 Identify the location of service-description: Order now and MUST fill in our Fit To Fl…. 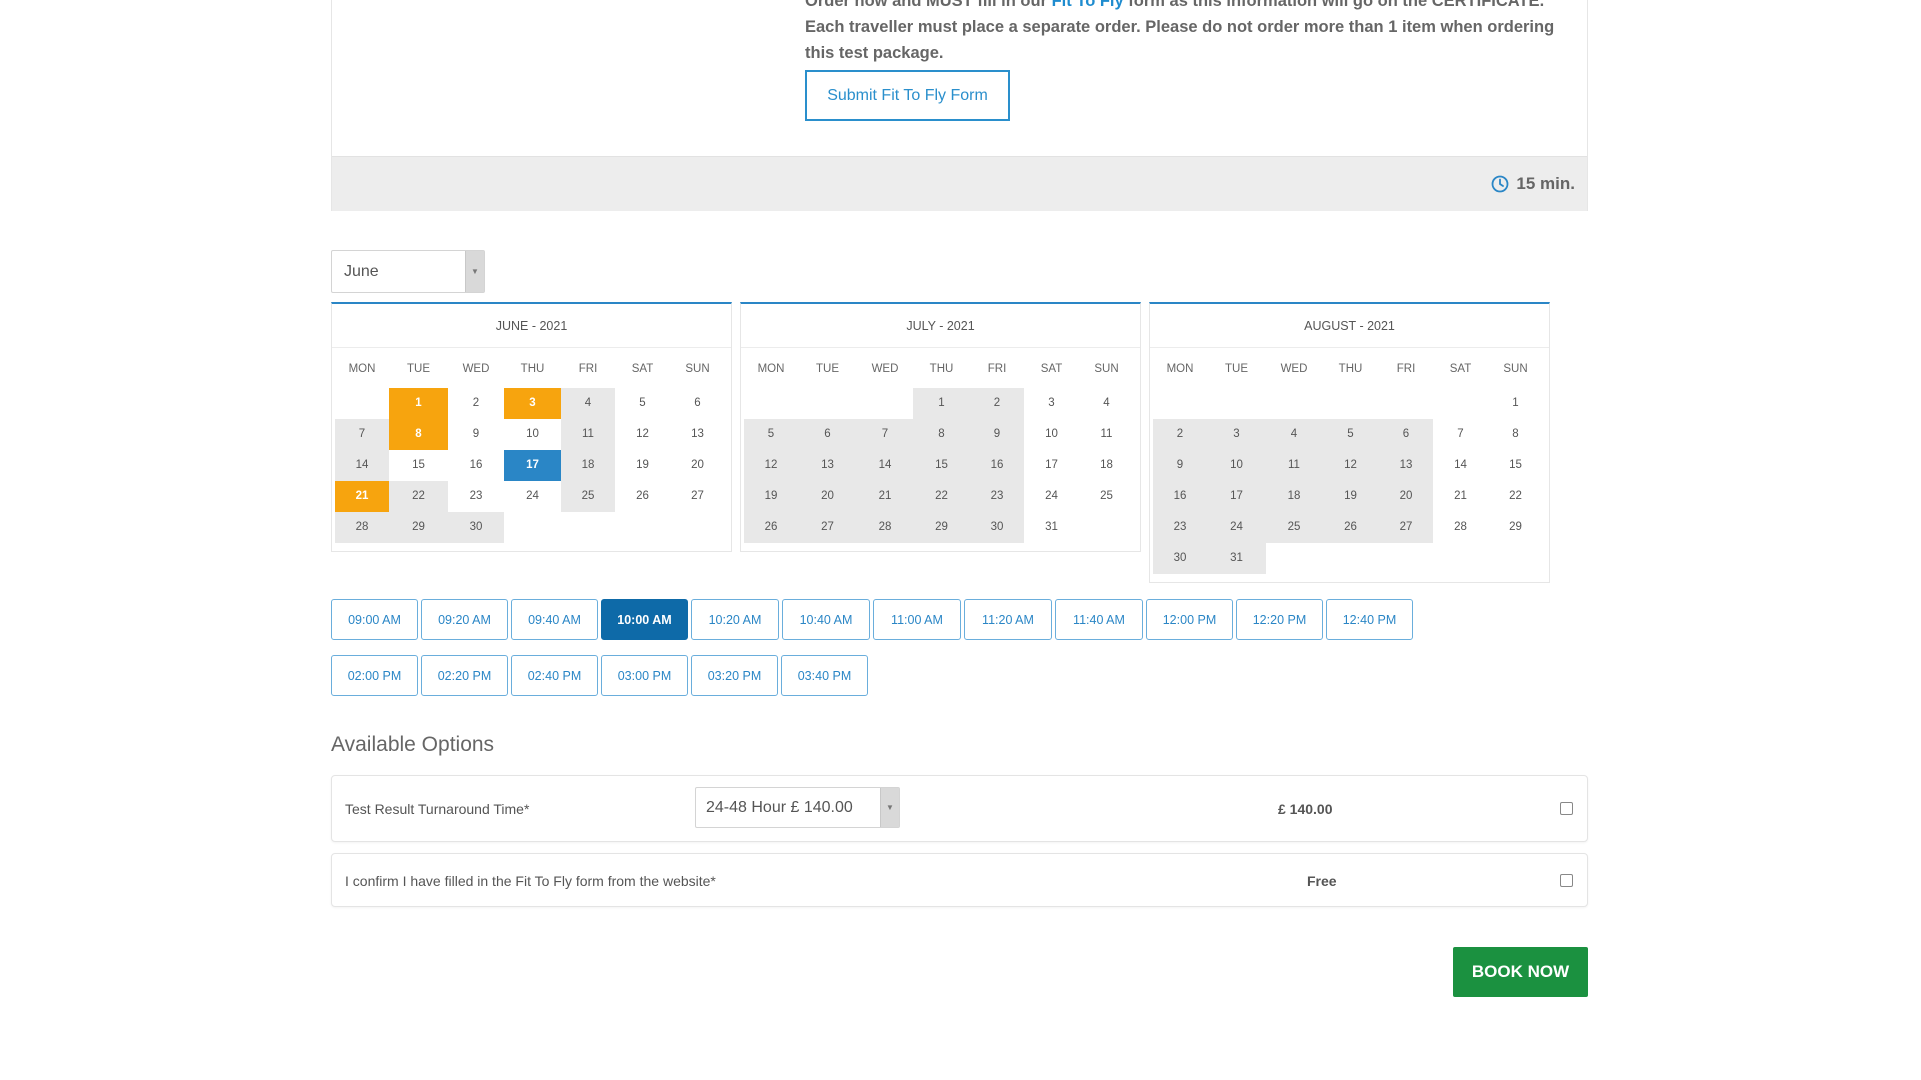
(1185, 33).